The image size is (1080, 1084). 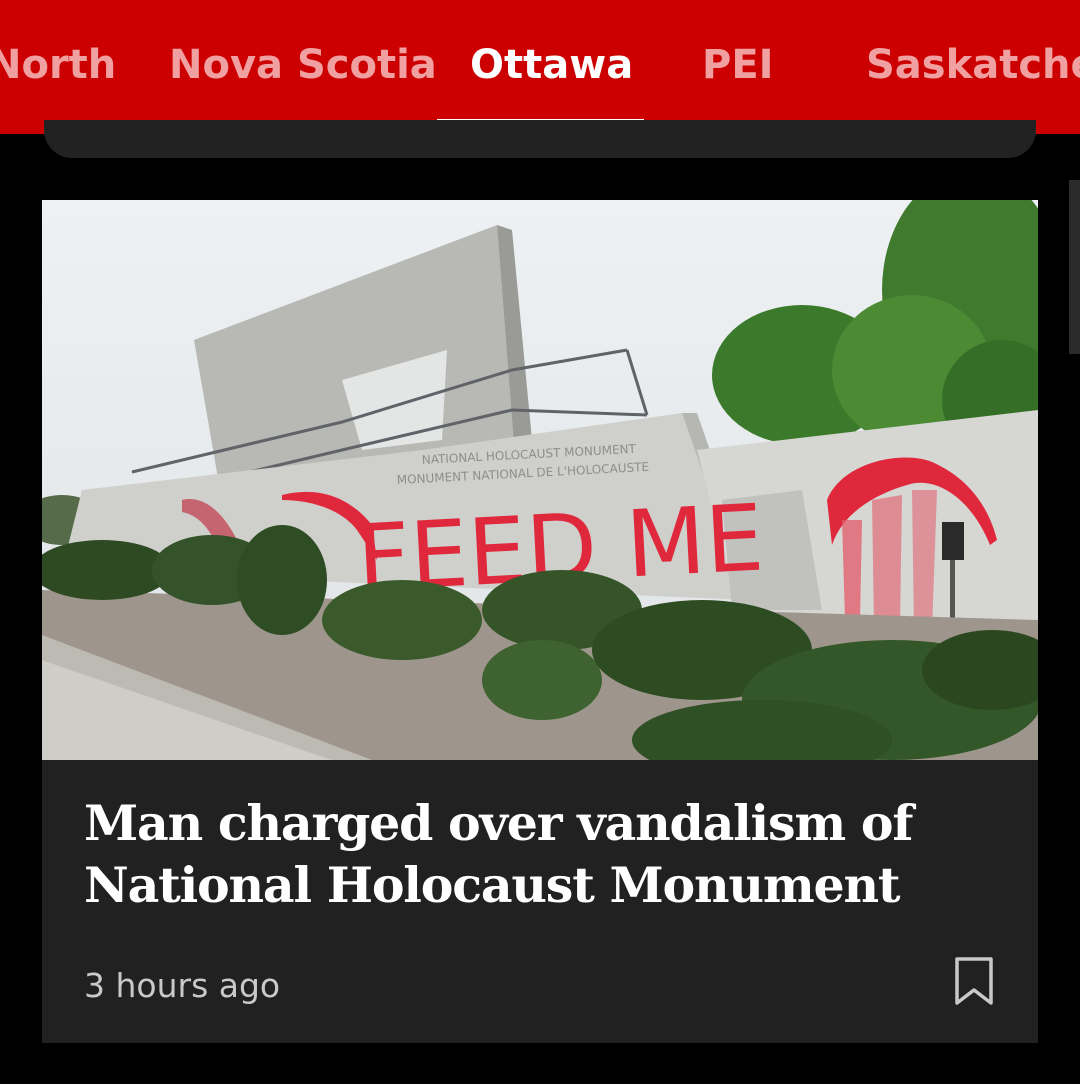 I want to click on scrollbar-thumb, so click(x=1074, y=267).